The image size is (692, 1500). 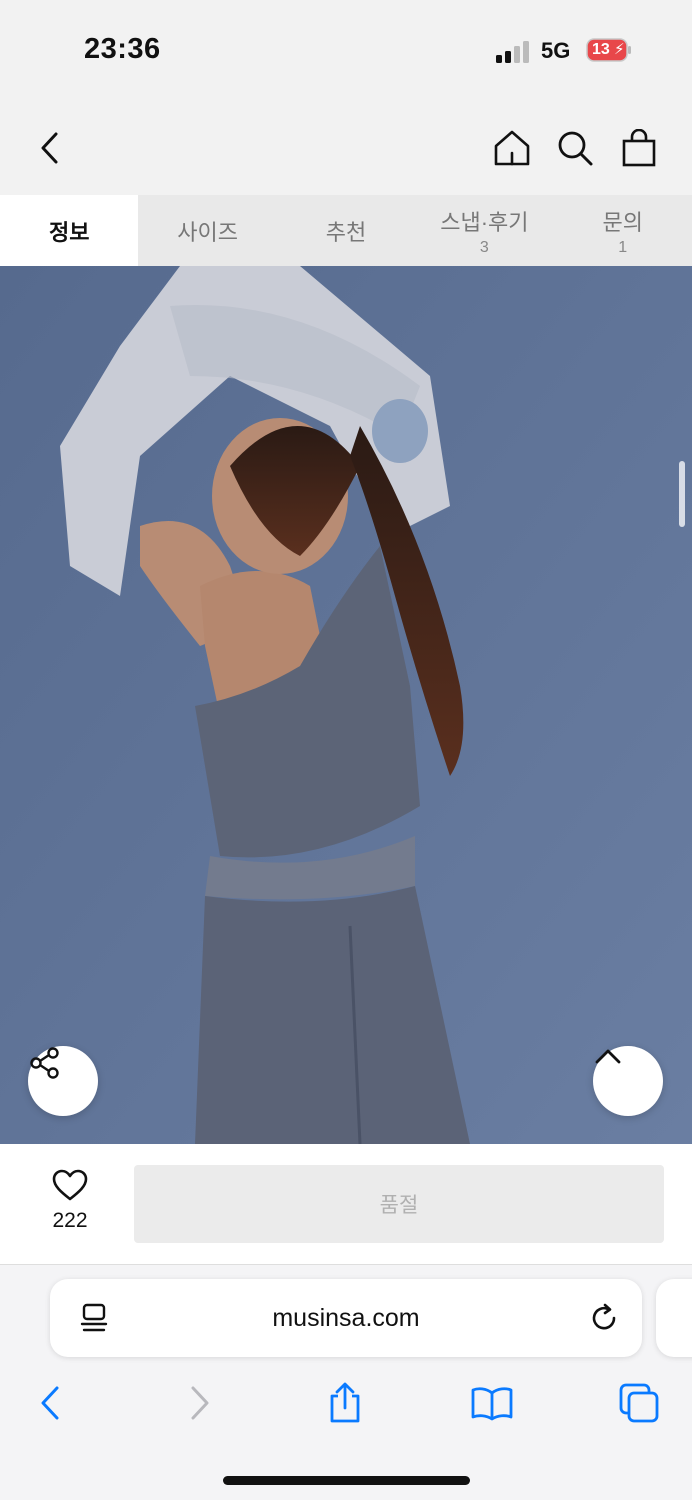 I want to click on tab-label: 사이즈, so click(x=207, y=232).